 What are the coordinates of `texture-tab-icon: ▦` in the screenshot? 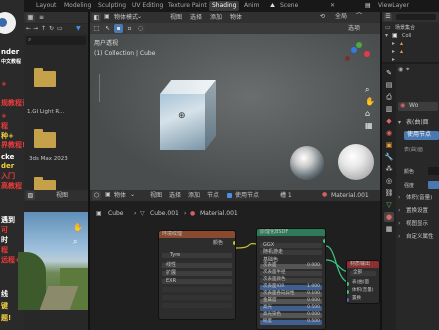 It's located at (389, 229).